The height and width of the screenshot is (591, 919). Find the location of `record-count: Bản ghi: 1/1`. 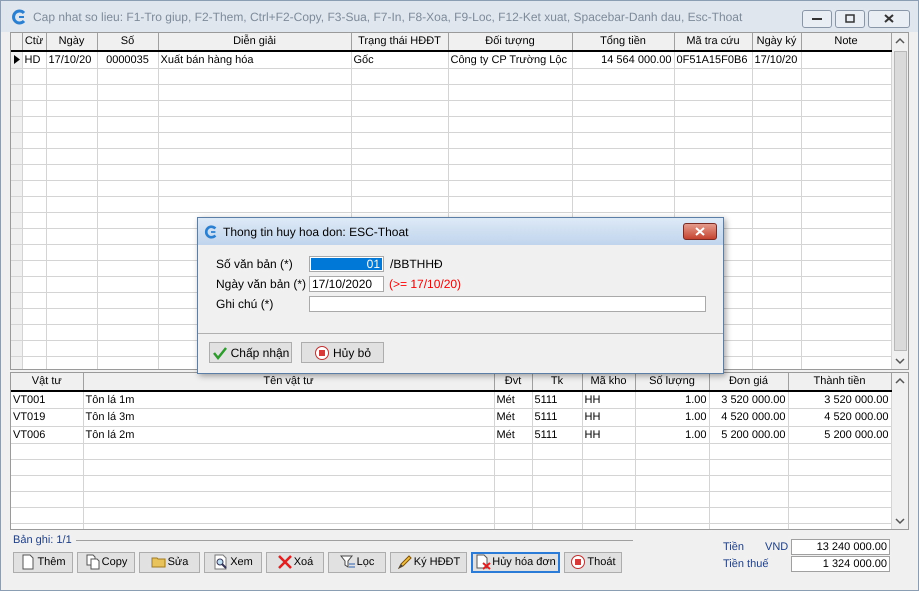

record-count: Bản ghi: 1/1 is located at coordinates (42, 540).